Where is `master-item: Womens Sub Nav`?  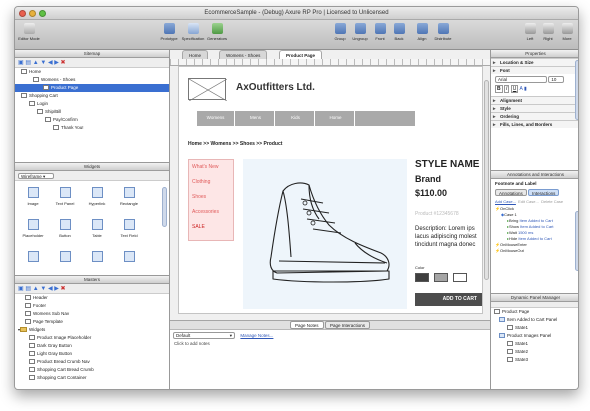
master-item: Womens Sub Nav is located at coordinates (92, 314).